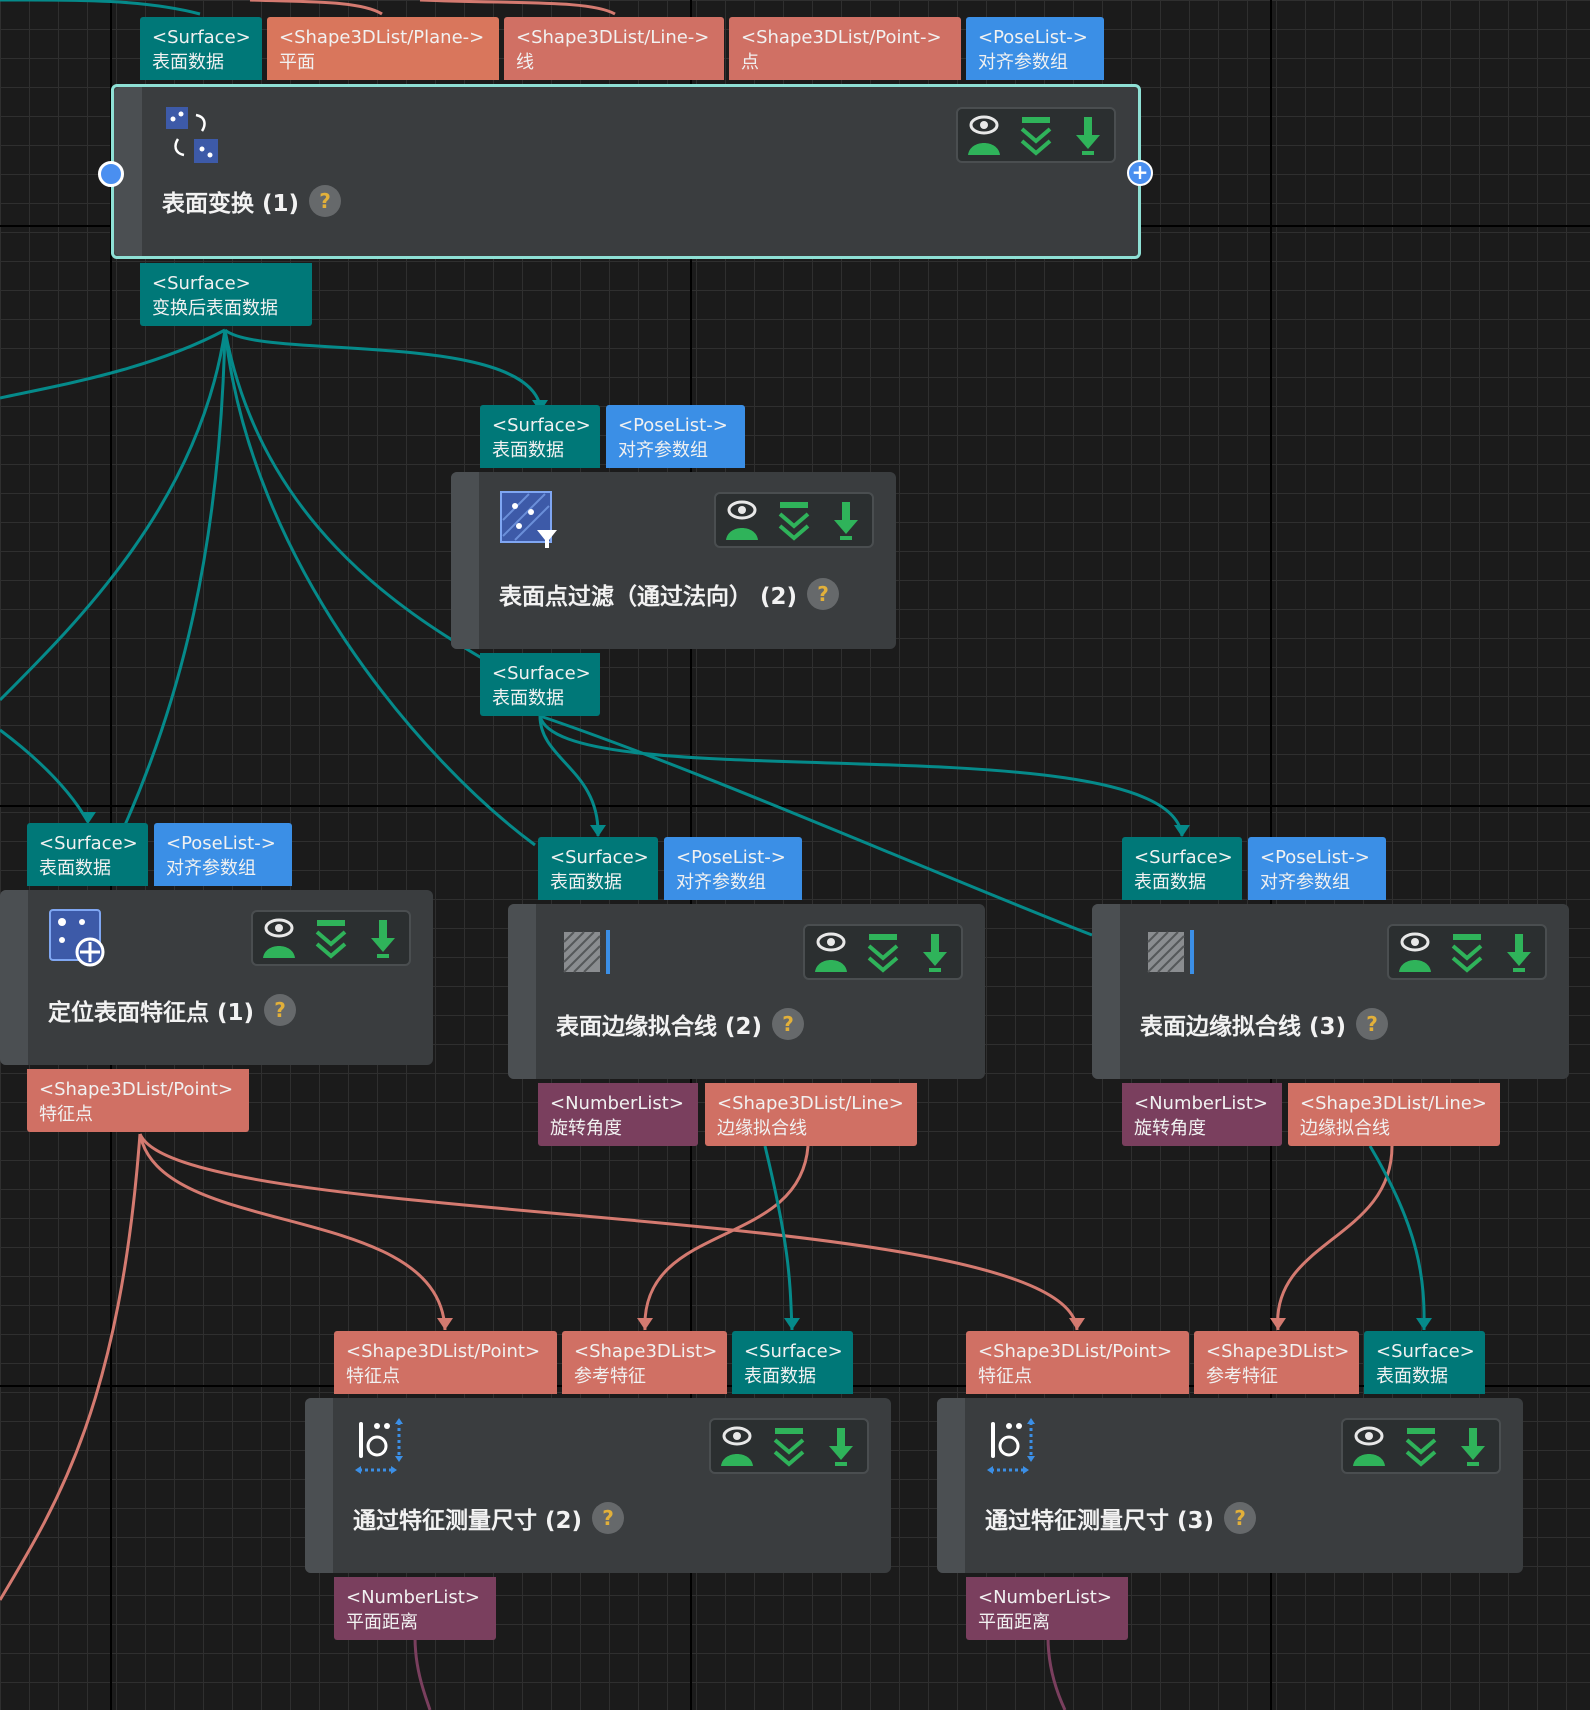  What do you see at coordinates (1140, 173) in the screenshot?
I see `add-connection-icon: +` at bounding box center [1140, 173].